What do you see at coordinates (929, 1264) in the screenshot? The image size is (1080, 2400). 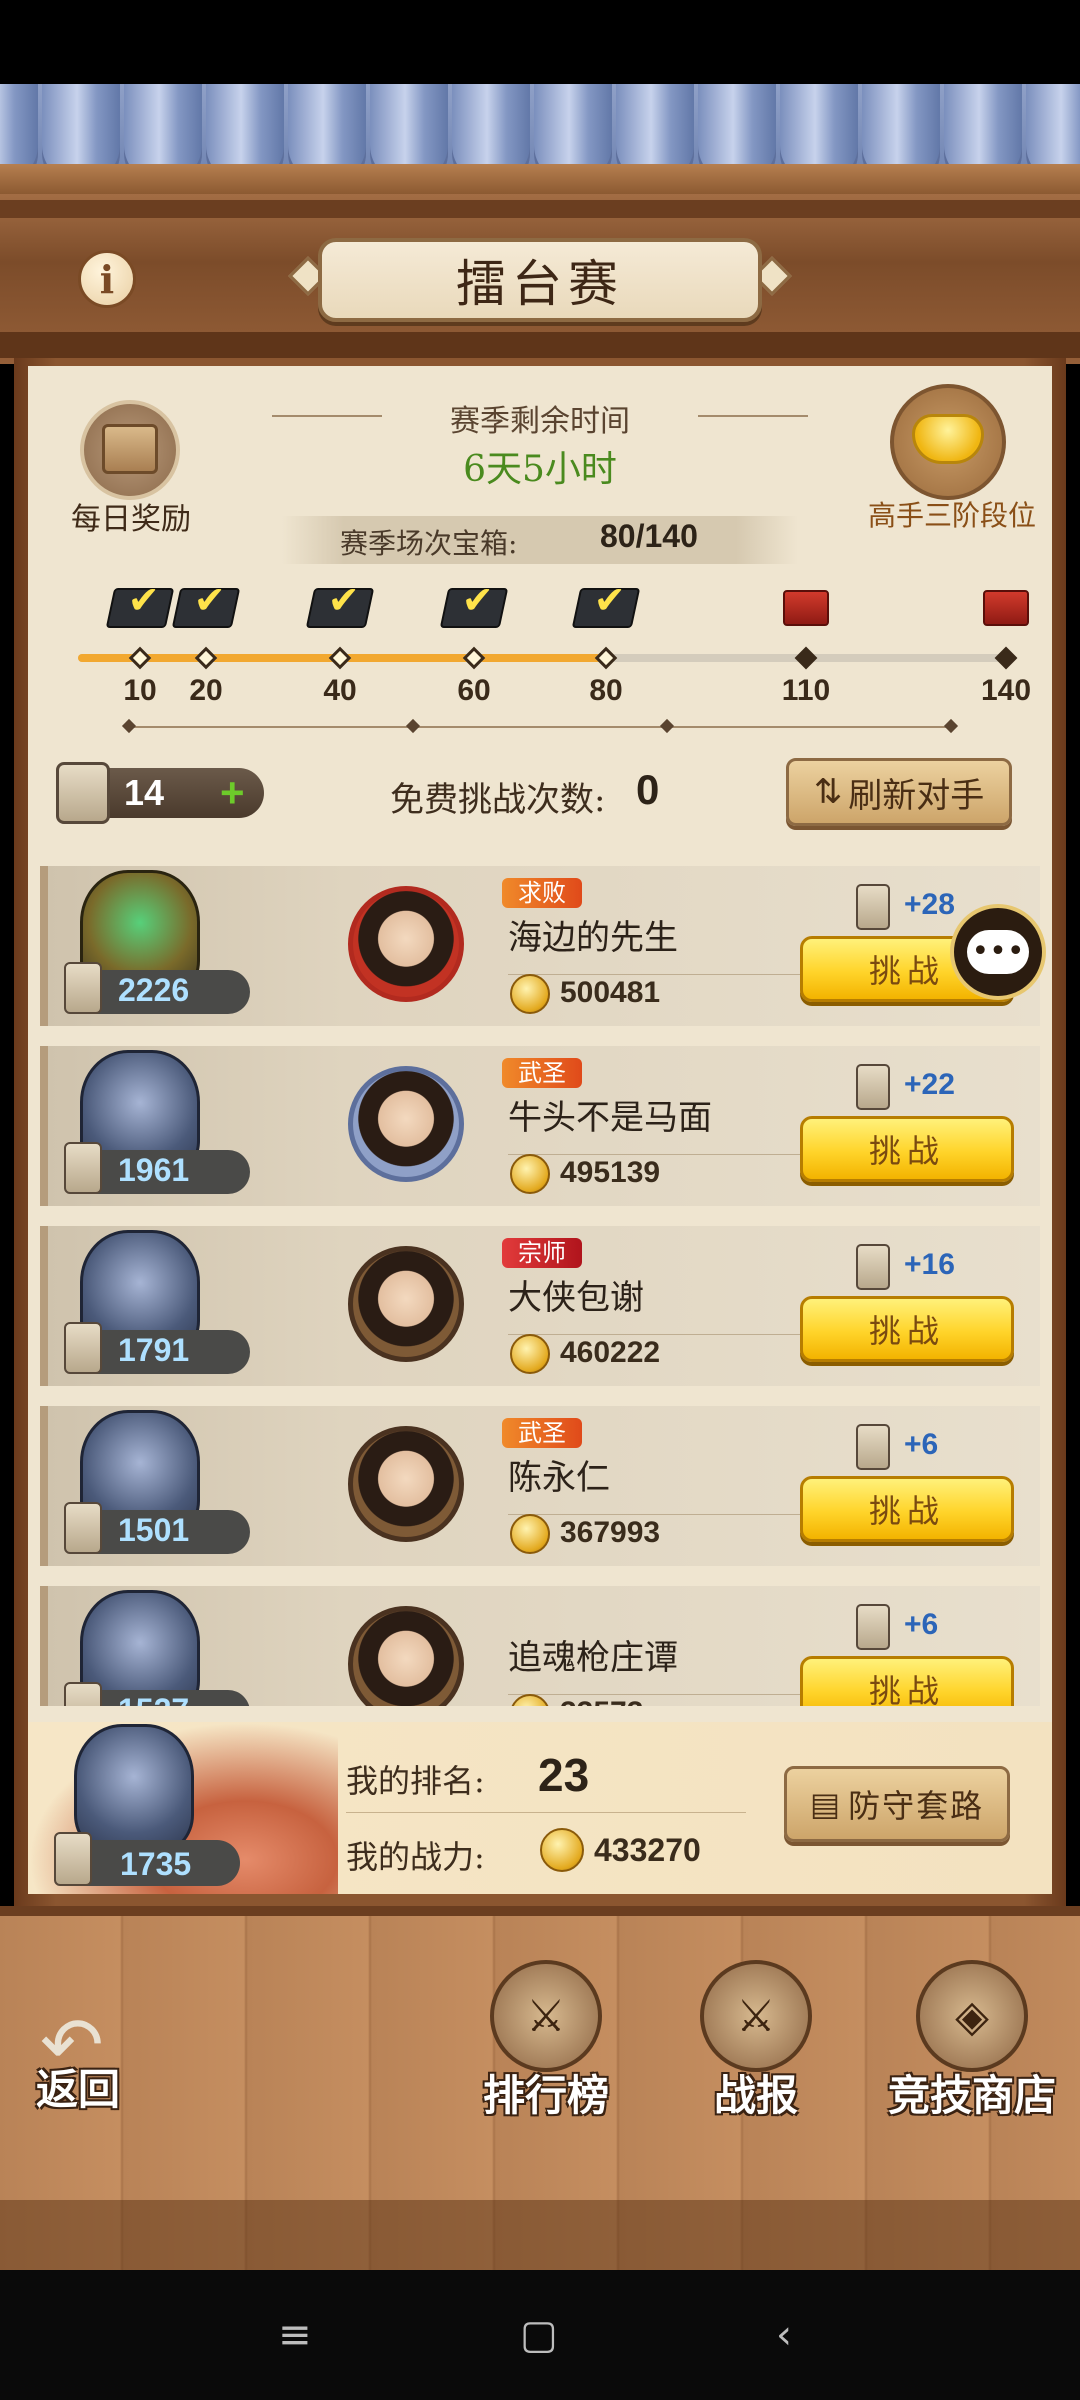 I see `opponent-reward: +16` at bounding box center [929, 1264].